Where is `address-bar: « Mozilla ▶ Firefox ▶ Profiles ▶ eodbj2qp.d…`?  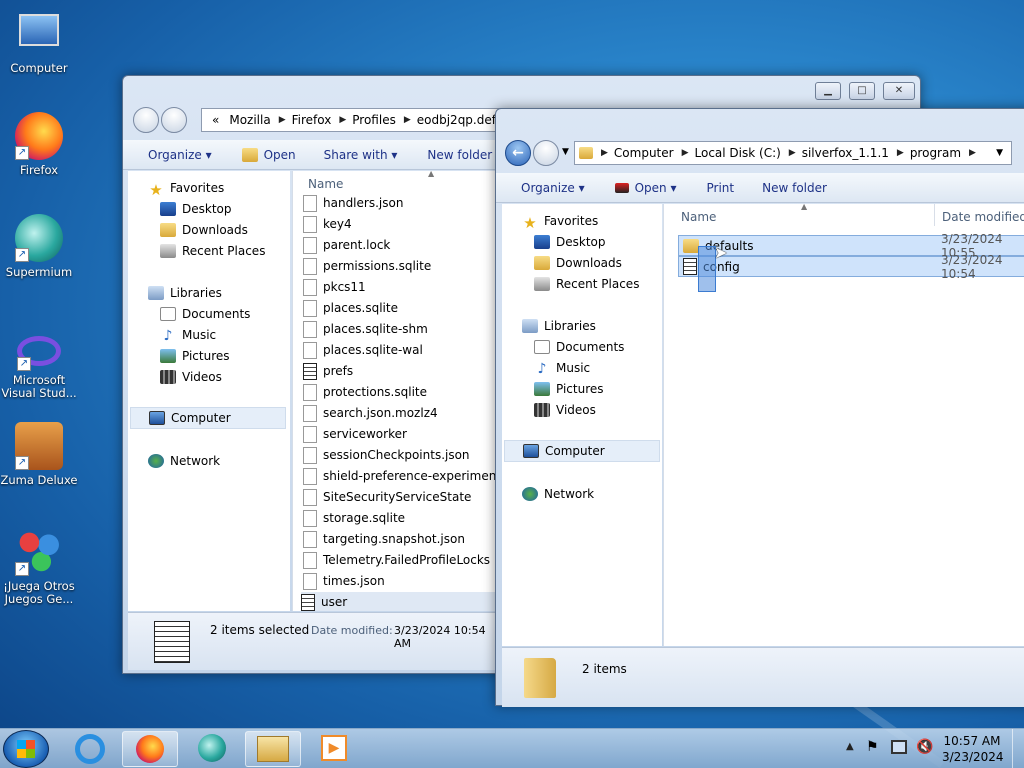
address-bar: « Mozilla ▶ Firefox ▶ Profiles ▶ eodbj2qp.d… is located at coordinates (351, 120).